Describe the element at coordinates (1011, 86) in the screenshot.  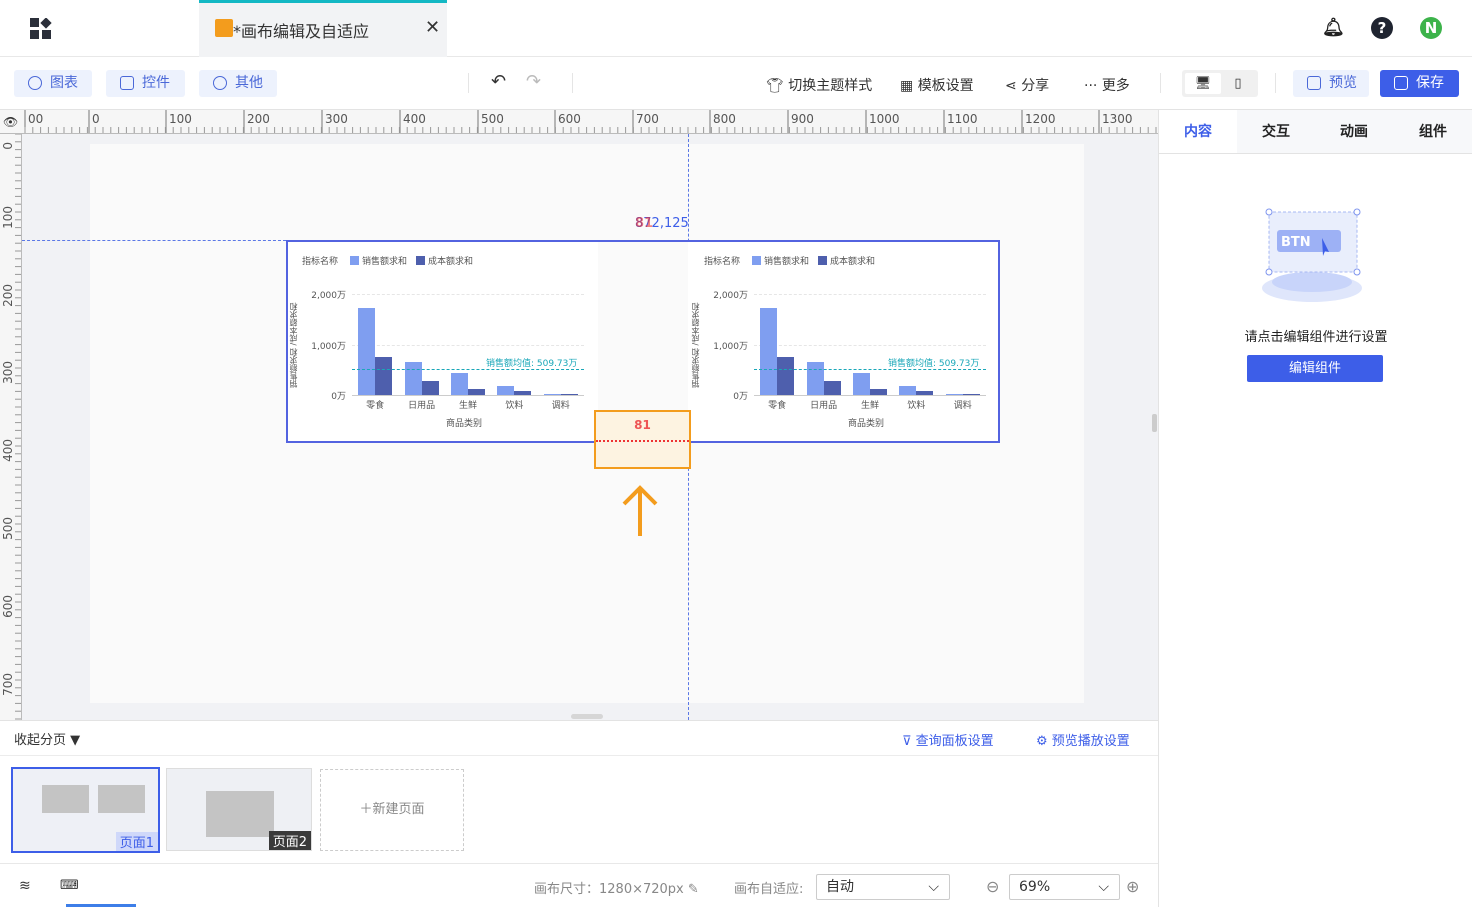
I see `share-icon: ⋖` at that location.